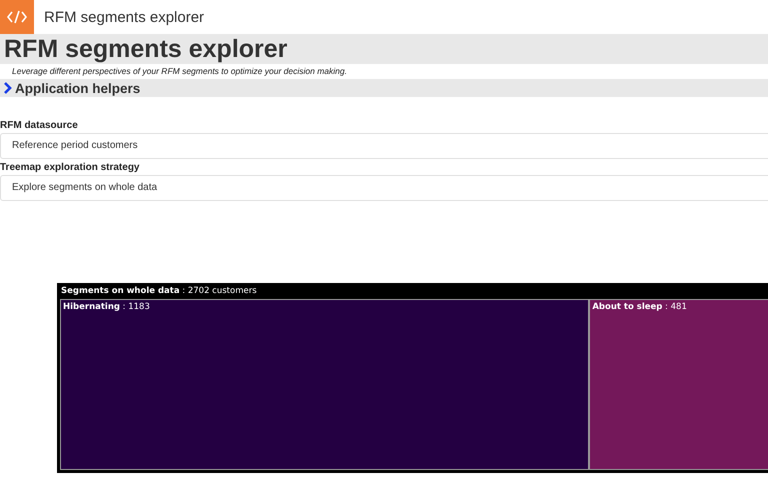  Describe the element at coordinates (7, 88) in the screenshot. I see `chevron-icon` at that location.